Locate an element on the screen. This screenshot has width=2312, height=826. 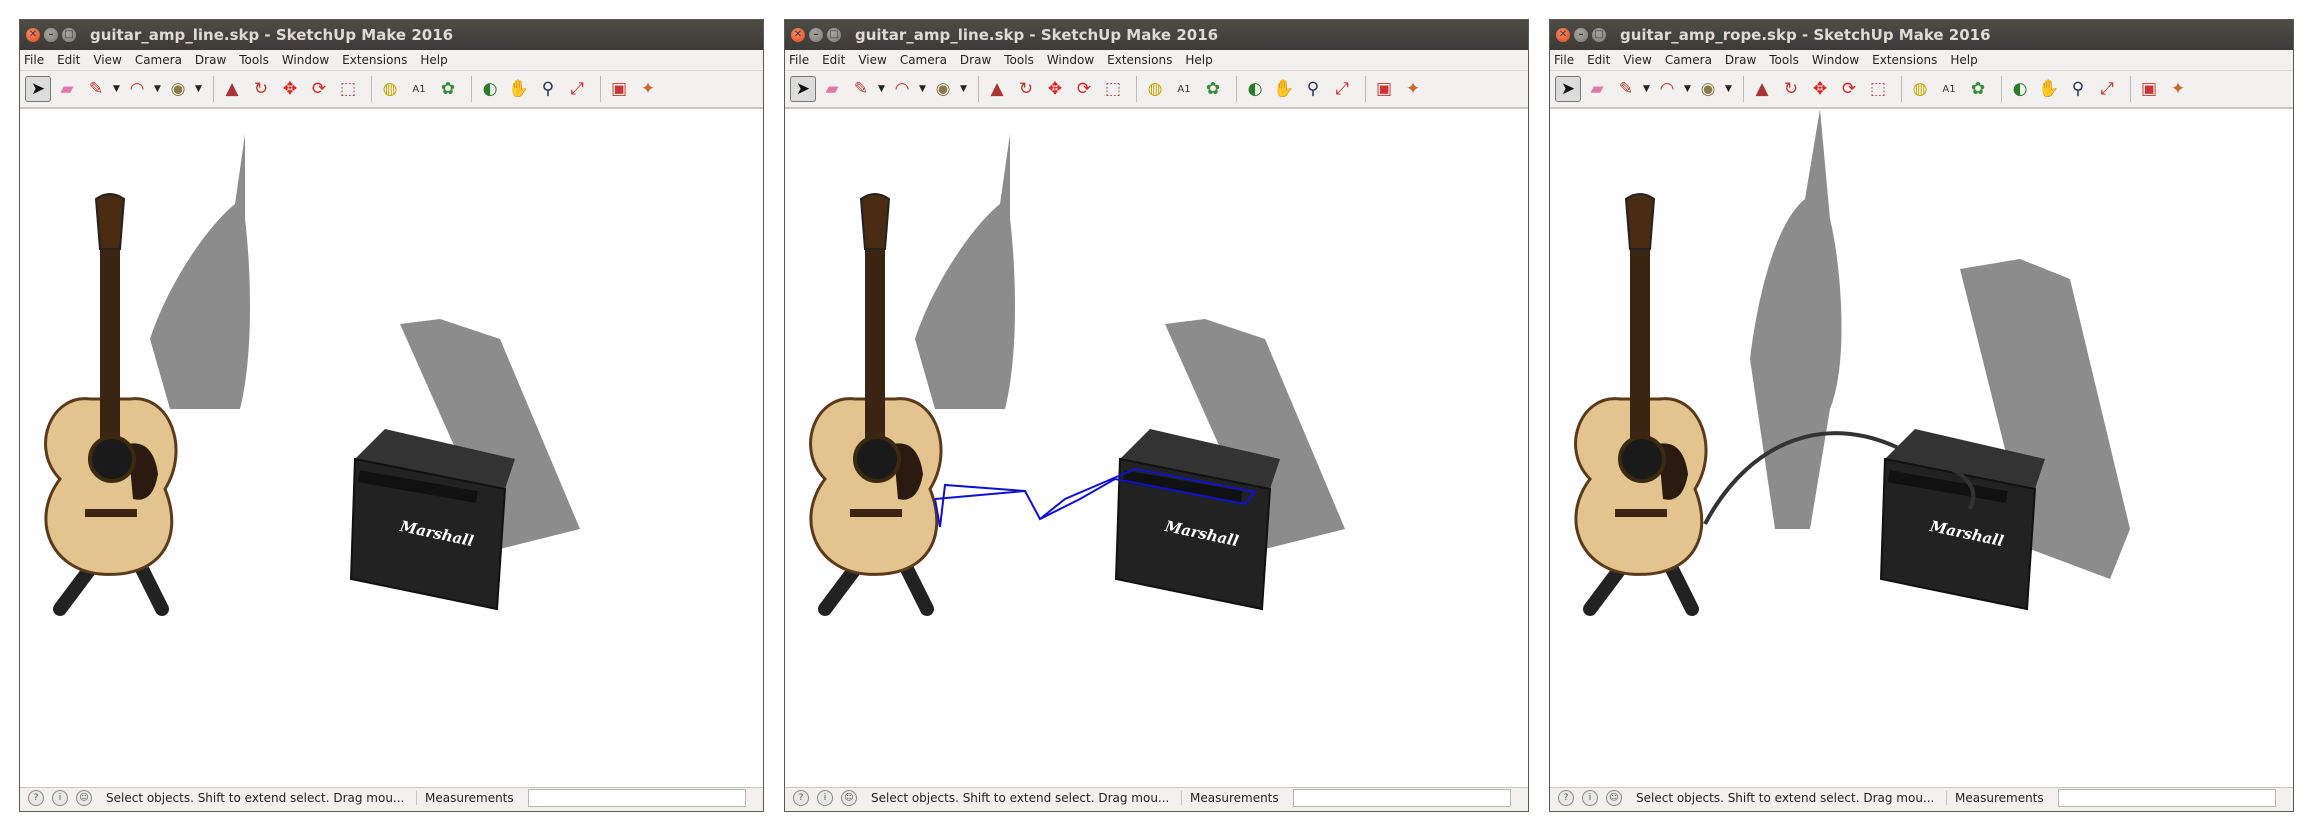
guitar is located at coordinates (1641, 404).